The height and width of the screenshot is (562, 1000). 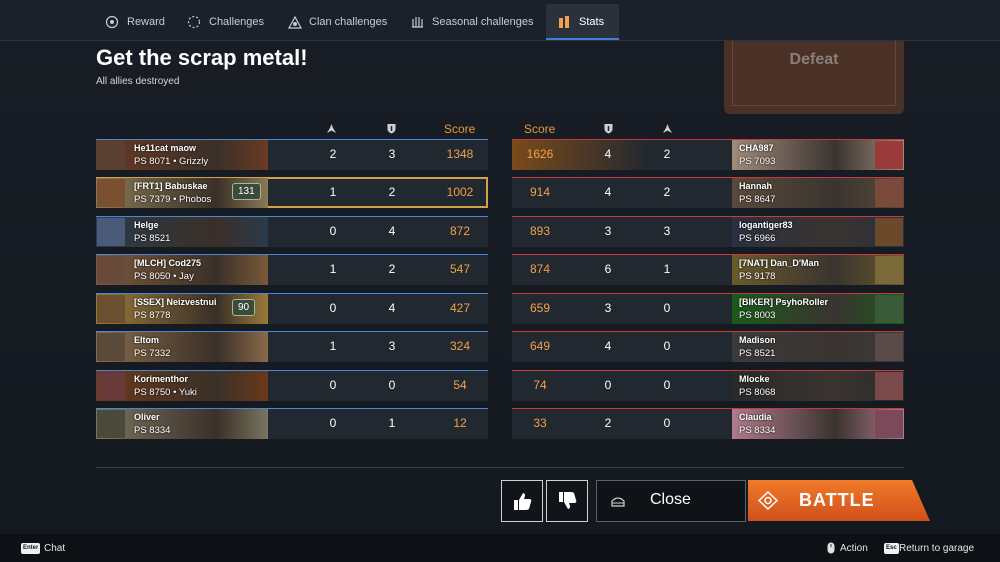 I want to click on score-value: 874, so click(x=540, y=269).